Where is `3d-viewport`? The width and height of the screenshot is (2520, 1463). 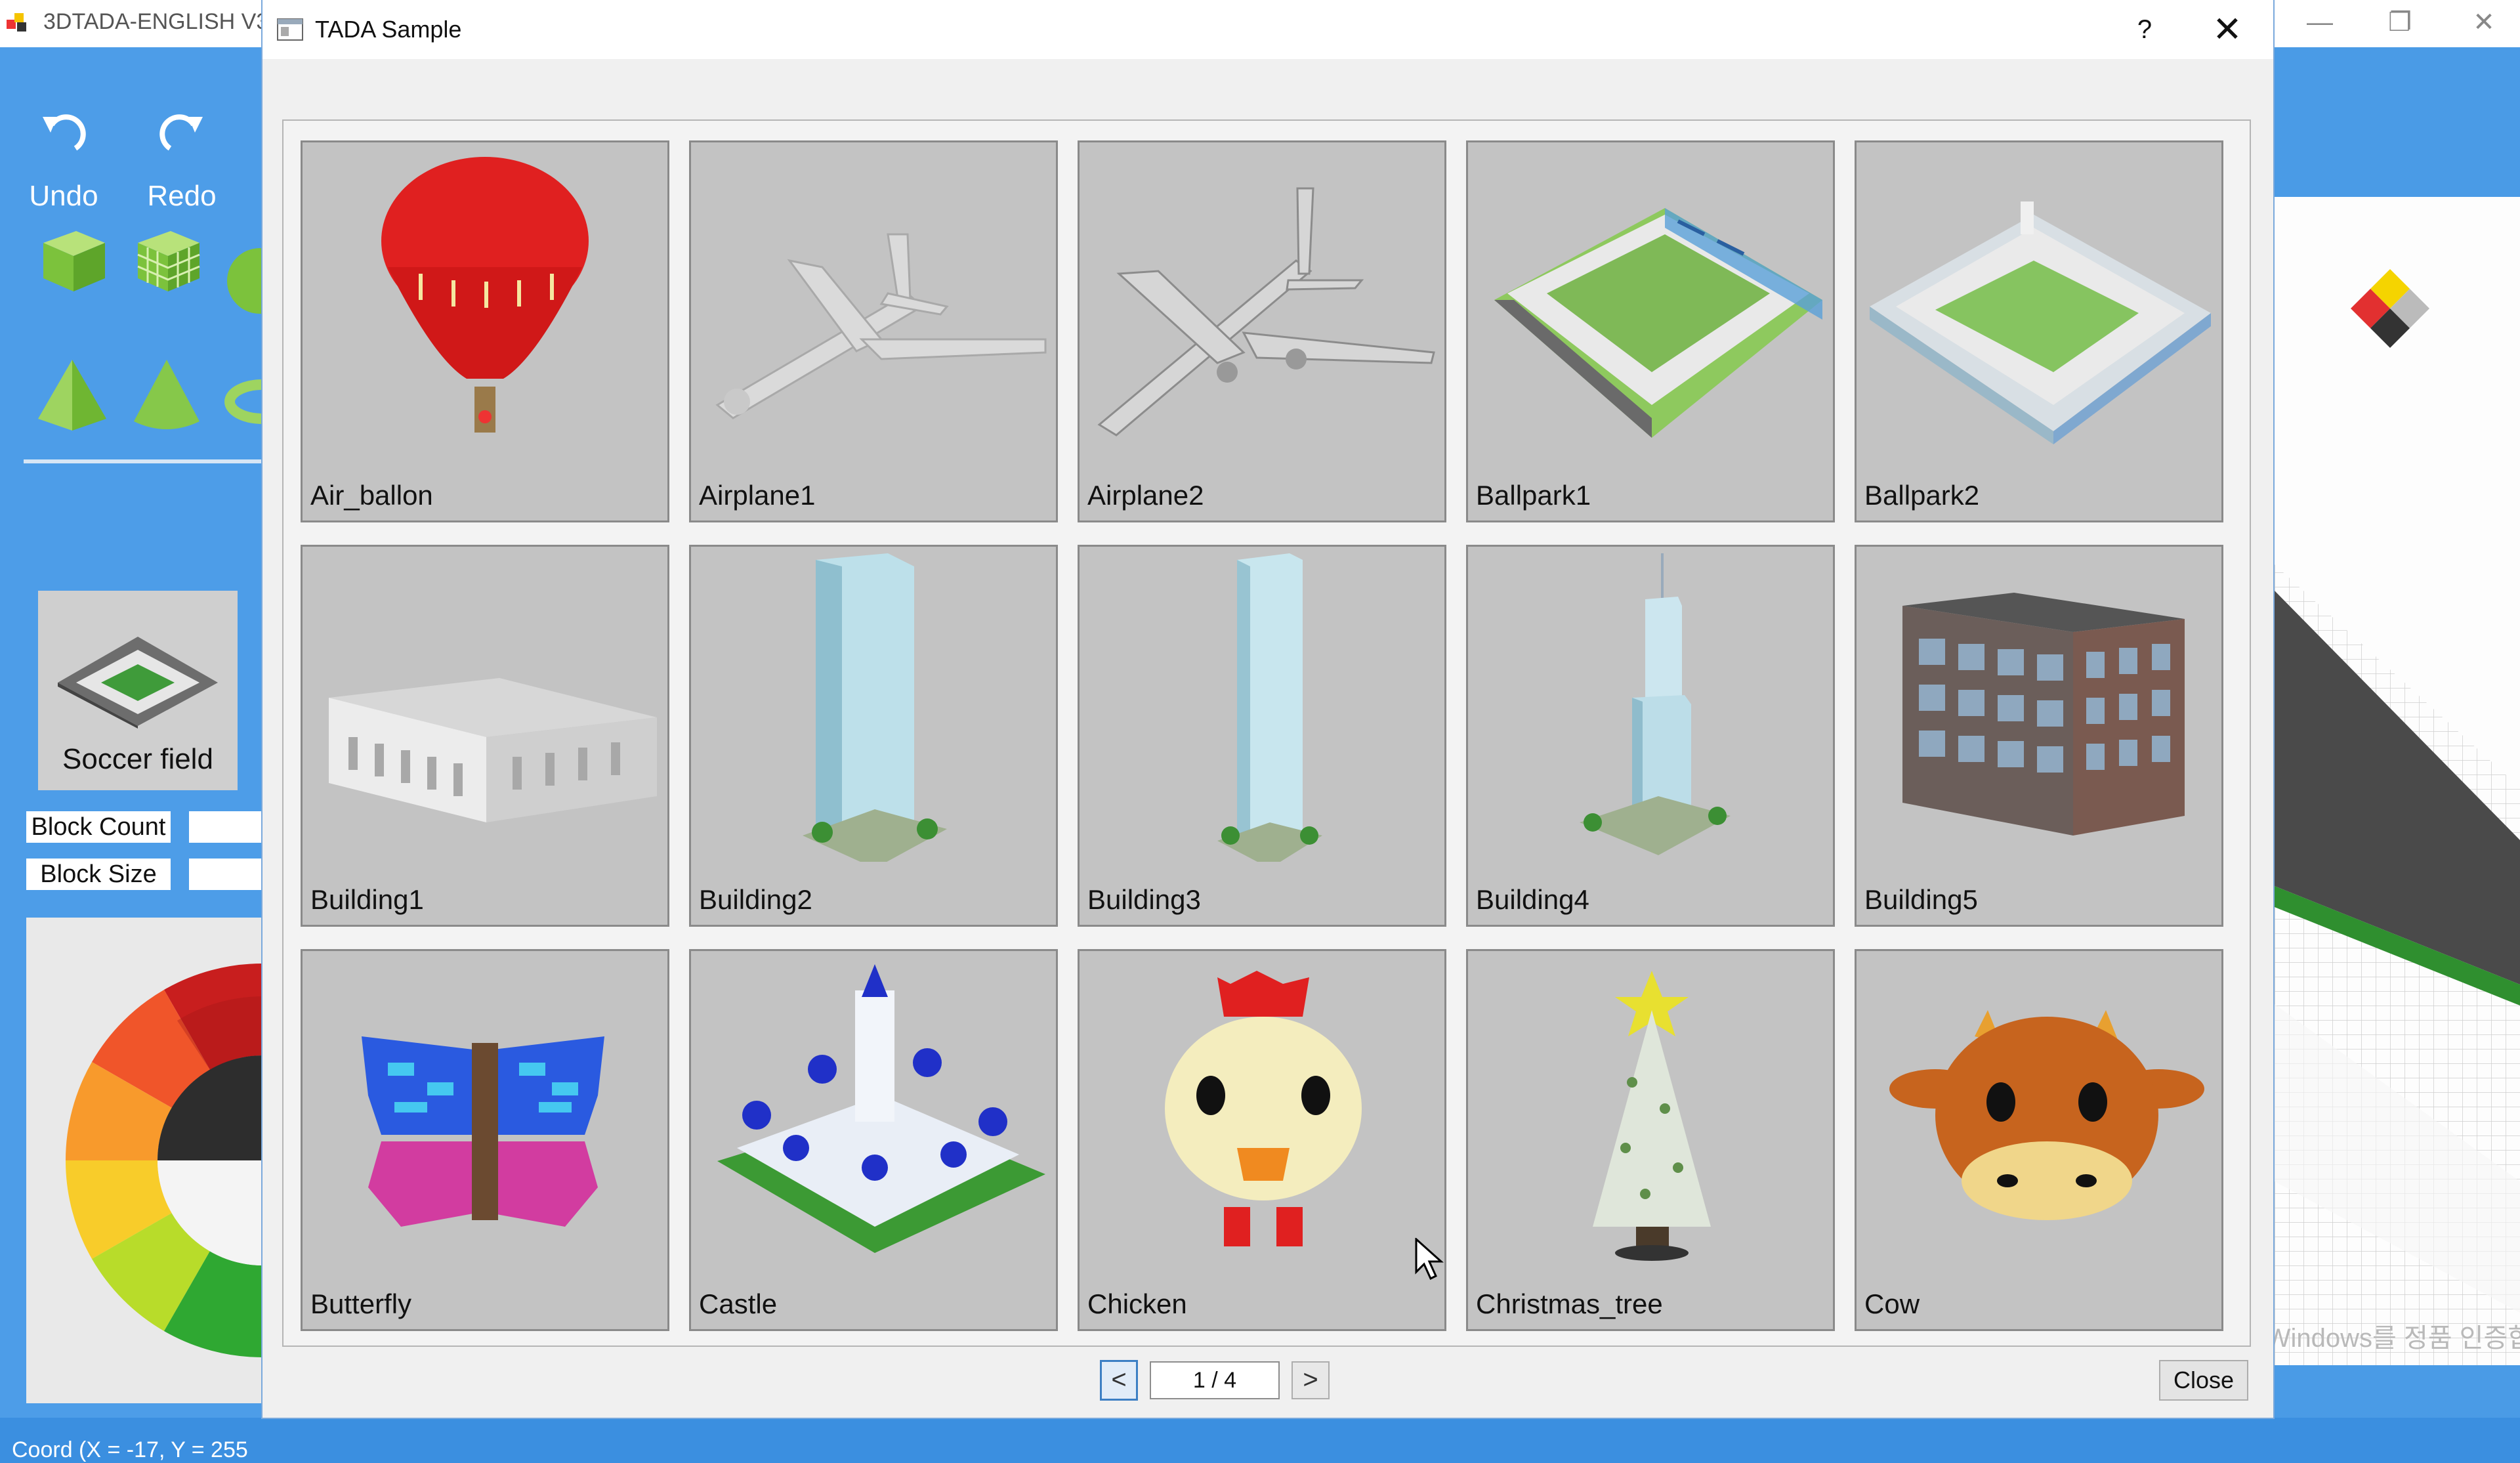 3d-viewport is located at coordinates (2397, 781).